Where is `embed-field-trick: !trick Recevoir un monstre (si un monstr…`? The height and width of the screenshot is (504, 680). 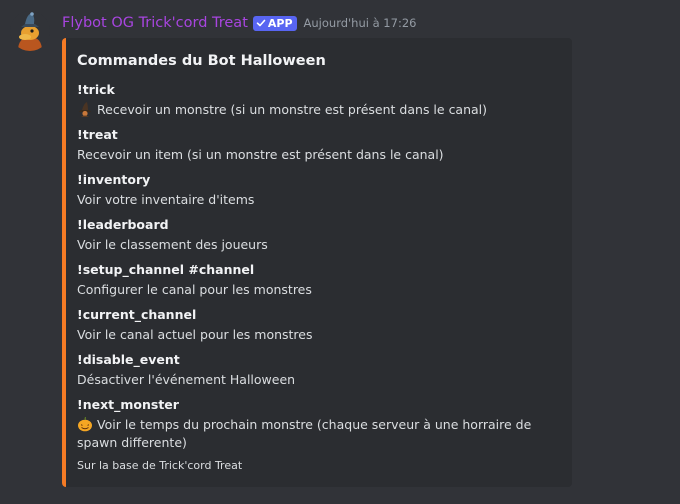
embed-field-trick: !trick Recevoir un monstre (si un monstr… is located at coordinates (317, 100).